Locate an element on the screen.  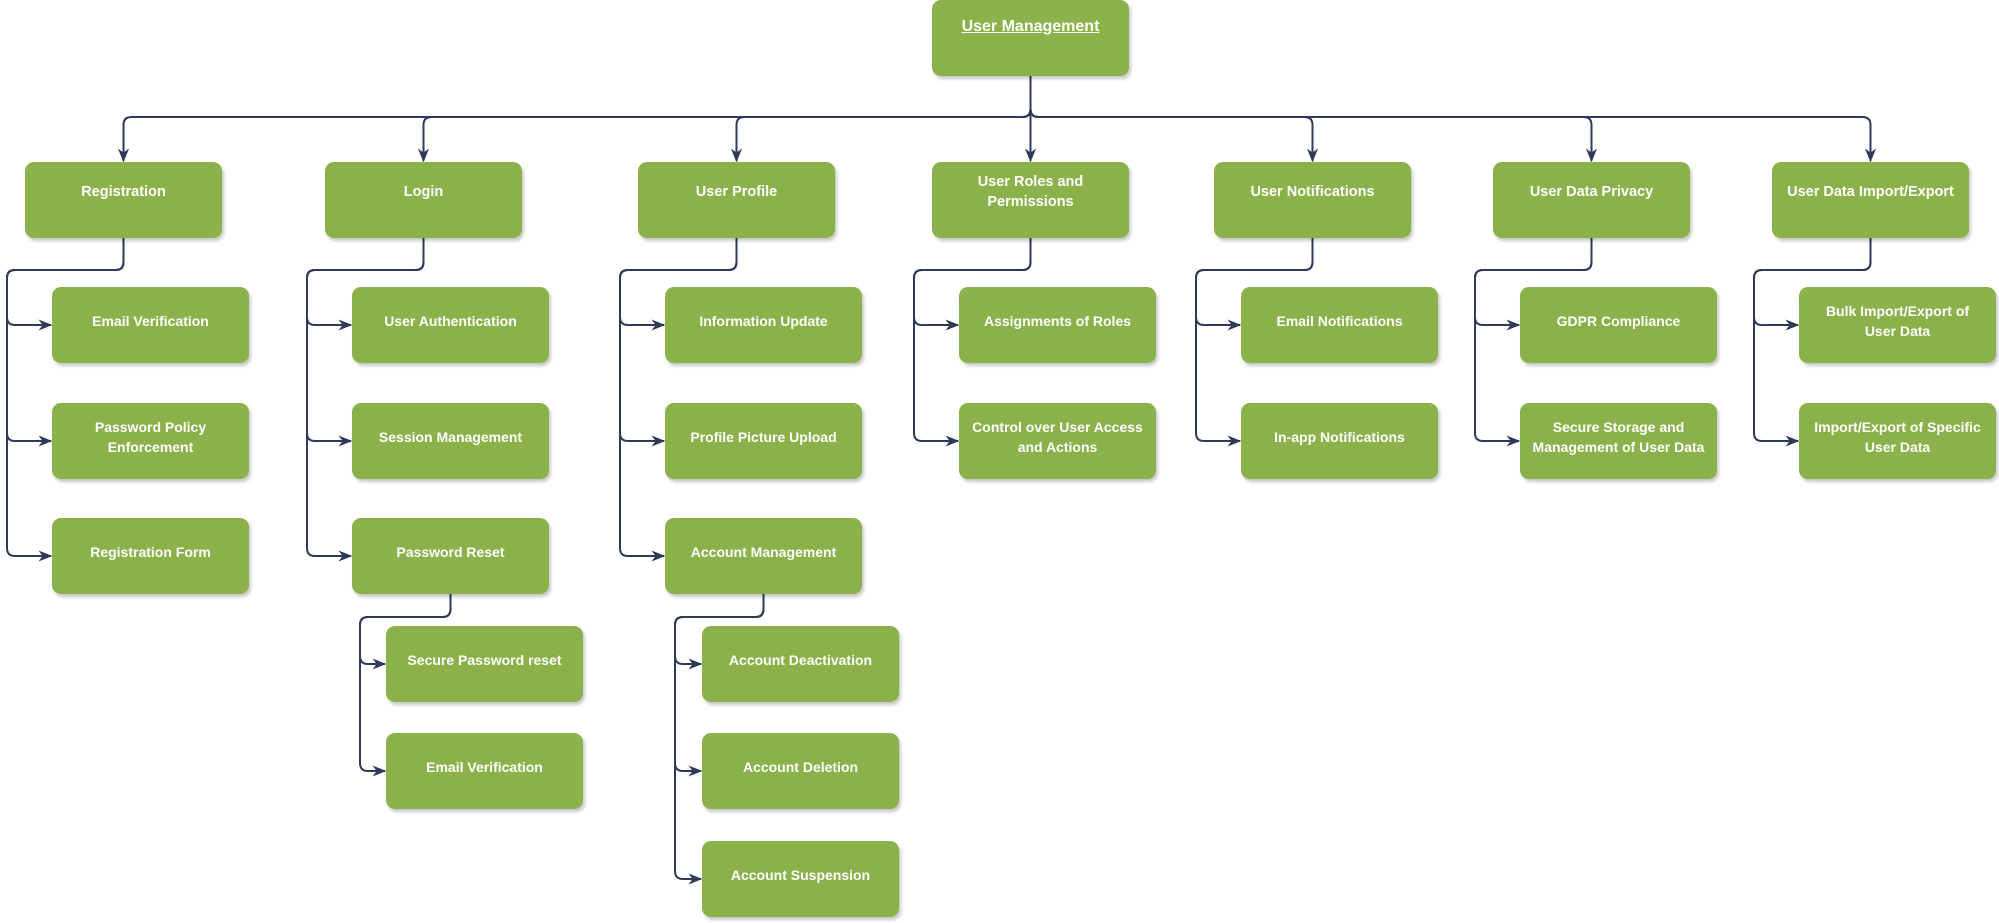
connector-root-to-login is located at coordinates (724, 119).